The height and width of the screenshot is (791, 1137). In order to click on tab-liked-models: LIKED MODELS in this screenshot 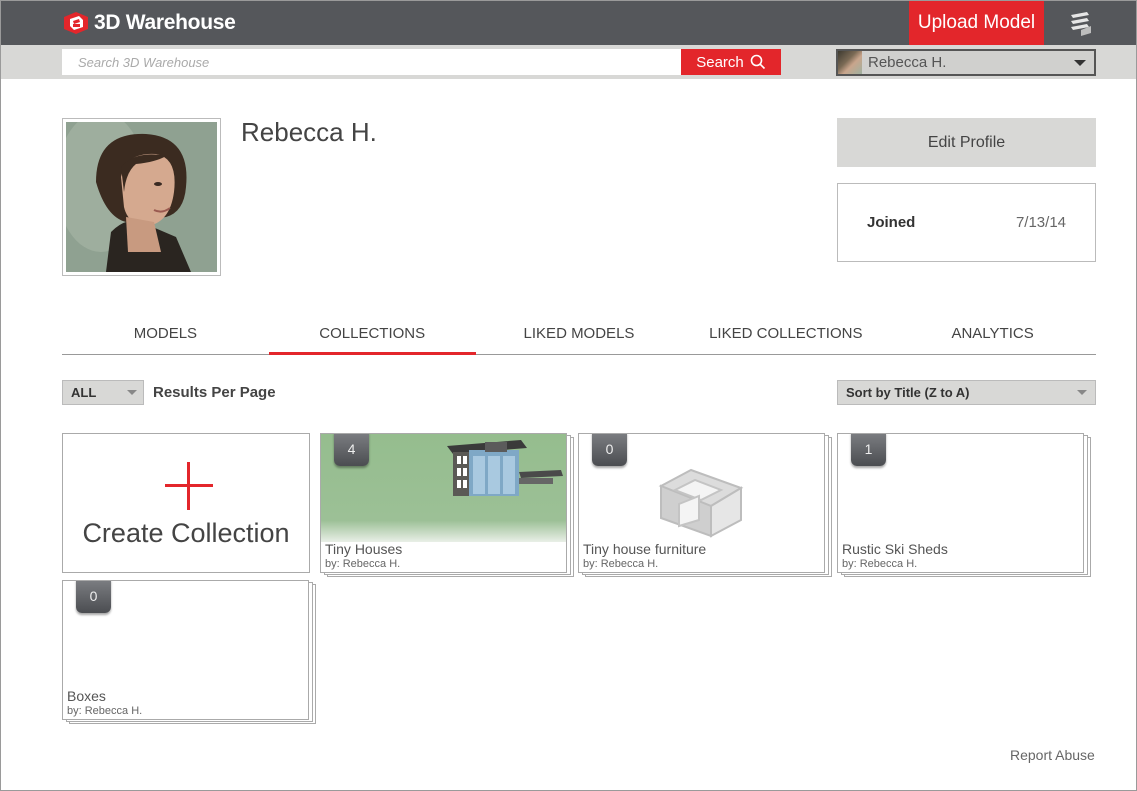, I will do `click(579, 333)`.